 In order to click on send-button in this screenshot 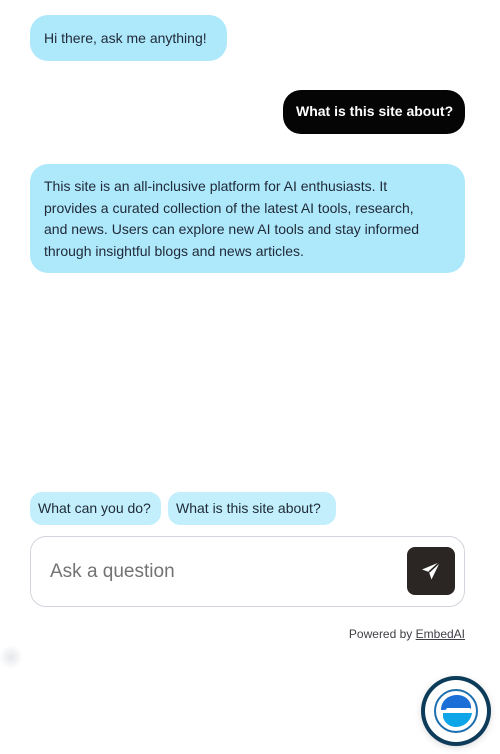, I will do `click(431, 571)`.